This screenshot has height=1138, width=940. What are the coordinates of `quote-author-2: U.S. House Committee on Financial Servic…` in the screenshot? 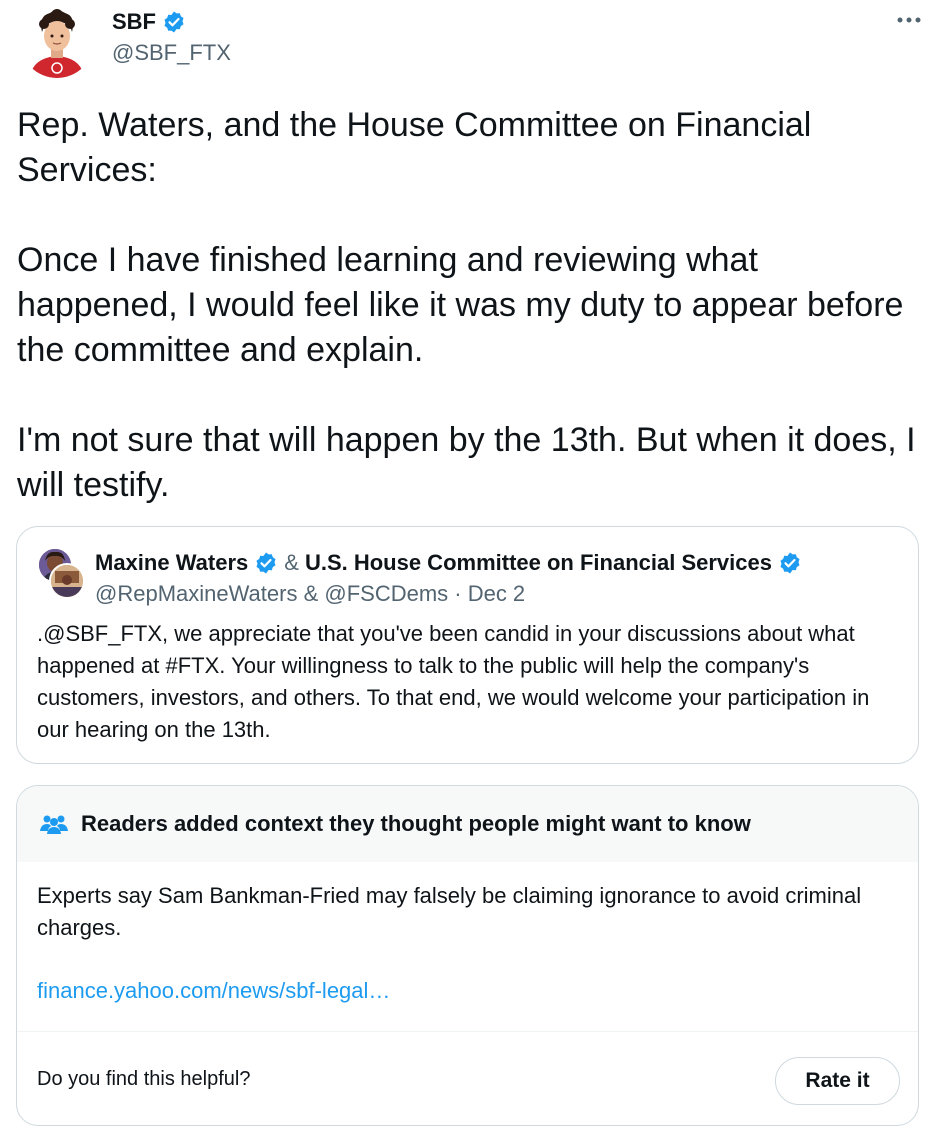 It's located at (538, 563).